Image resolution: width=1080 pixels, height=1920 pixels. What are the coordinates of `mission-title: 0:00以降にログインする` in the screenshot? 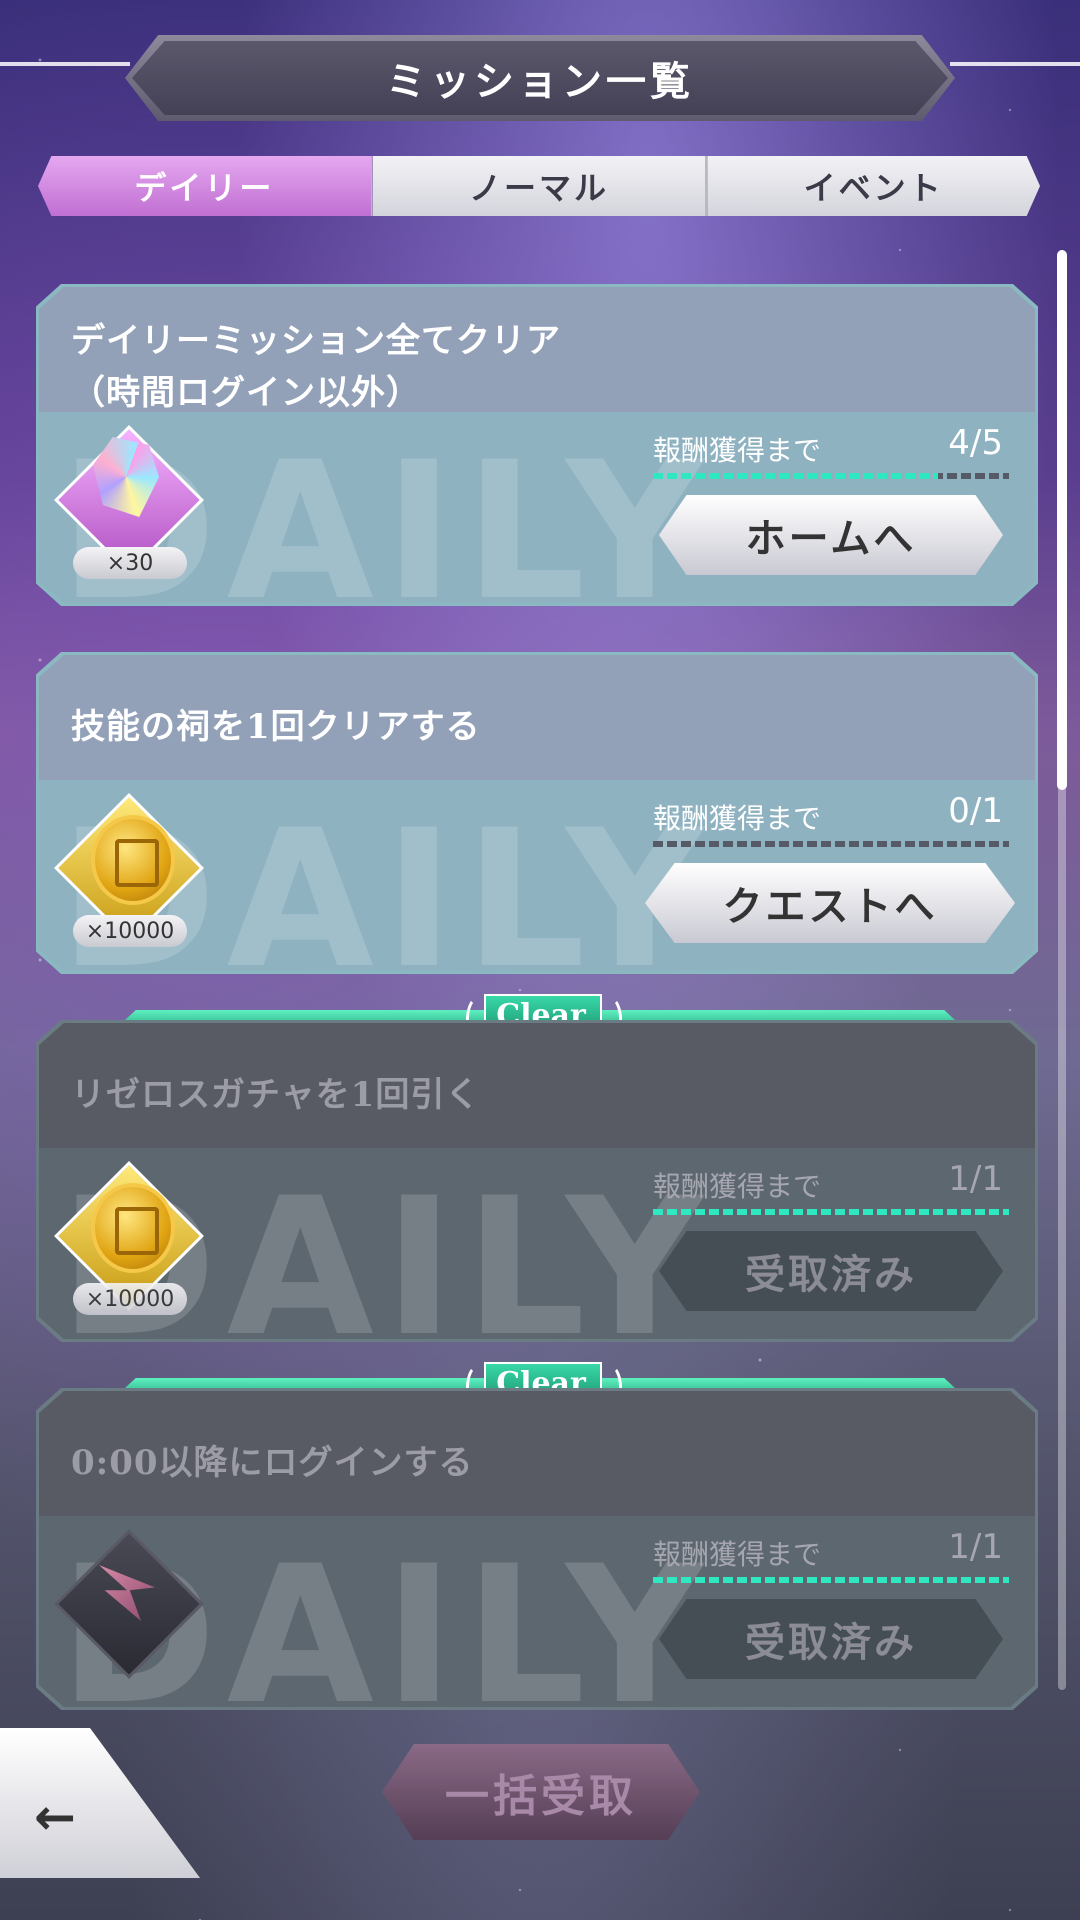 It's located at (431, 1463).